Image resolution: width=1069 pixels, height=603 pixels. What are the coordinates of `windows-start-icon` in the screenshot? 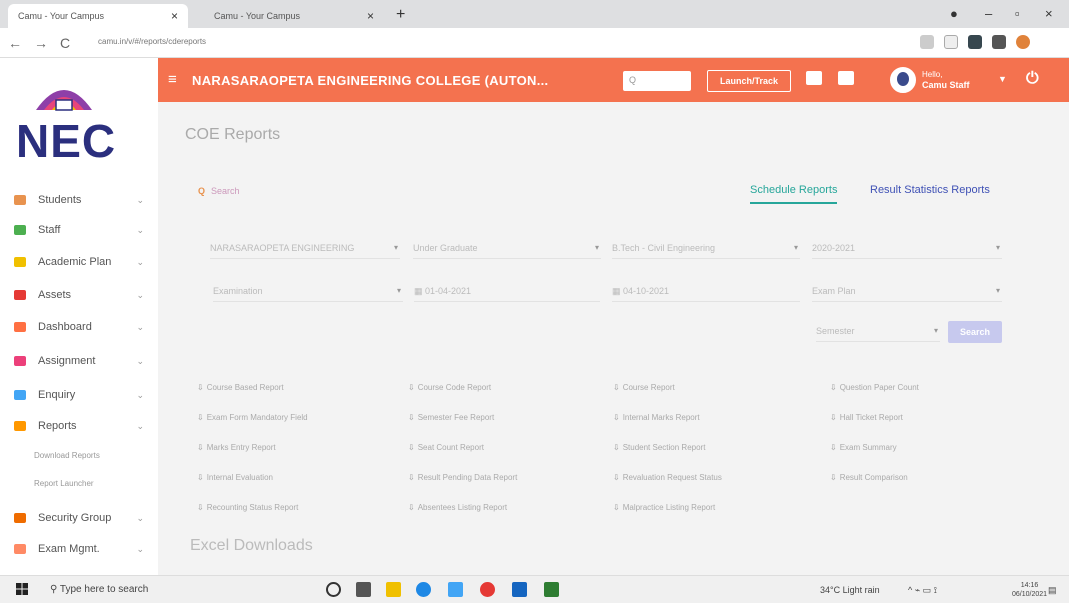 It's located at (22, 589).